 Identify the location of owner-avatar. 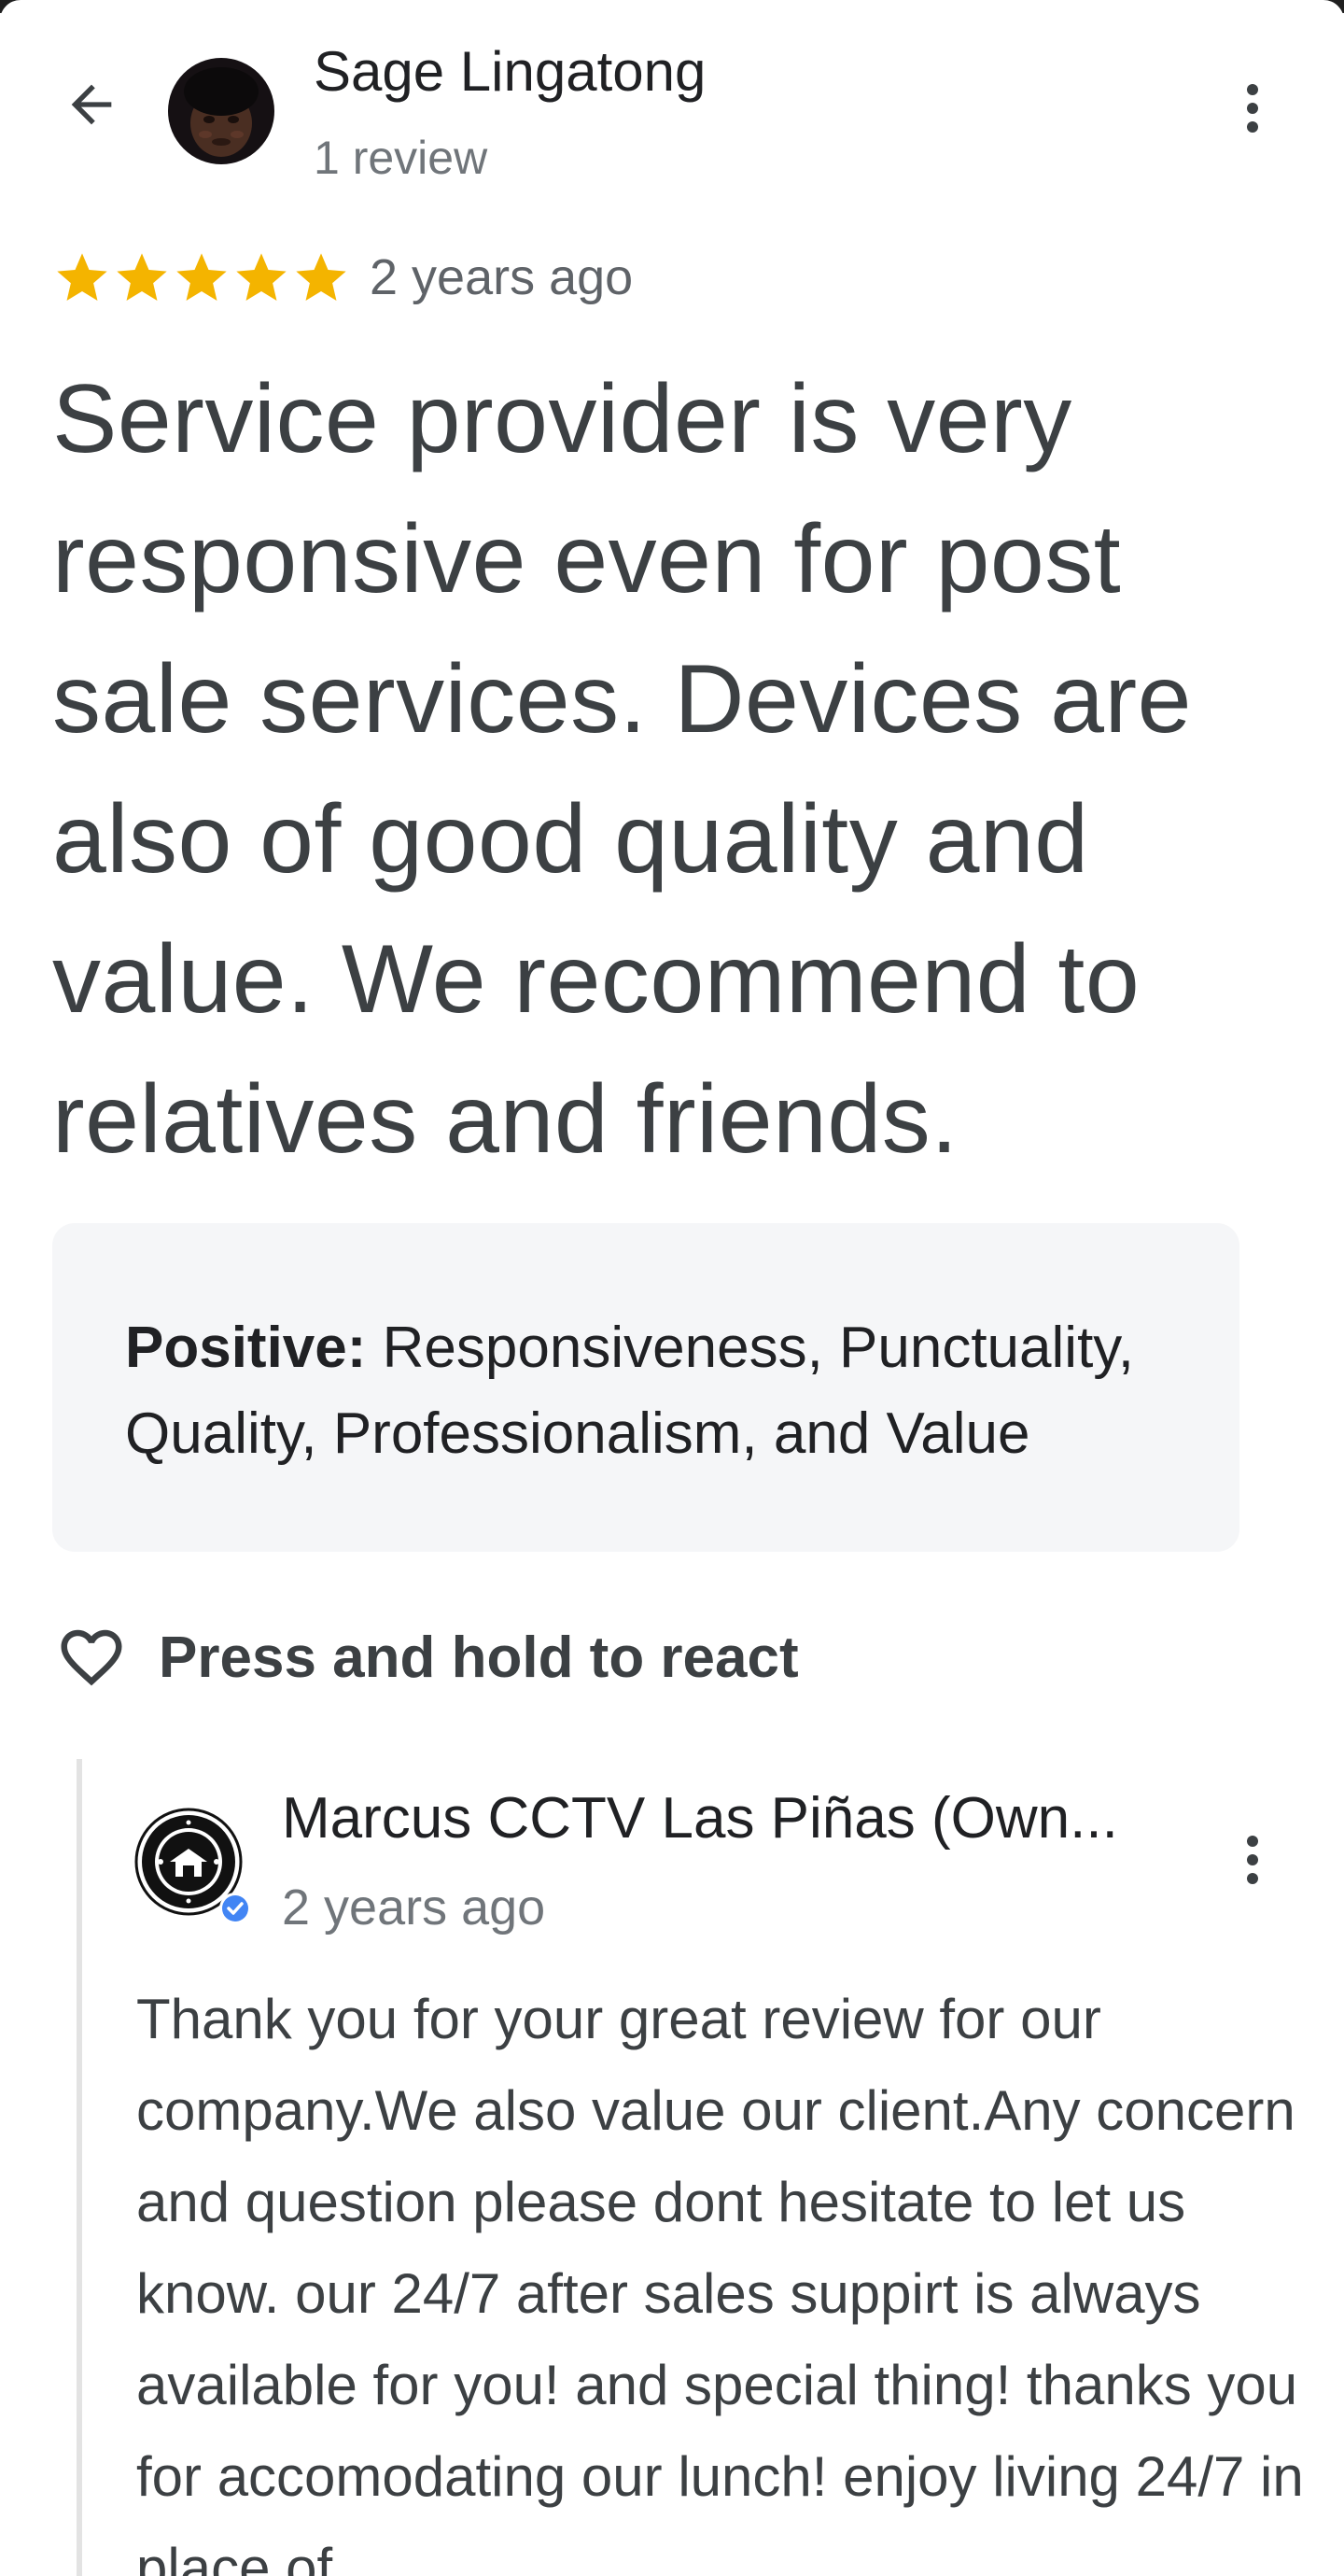
(192, 1866).